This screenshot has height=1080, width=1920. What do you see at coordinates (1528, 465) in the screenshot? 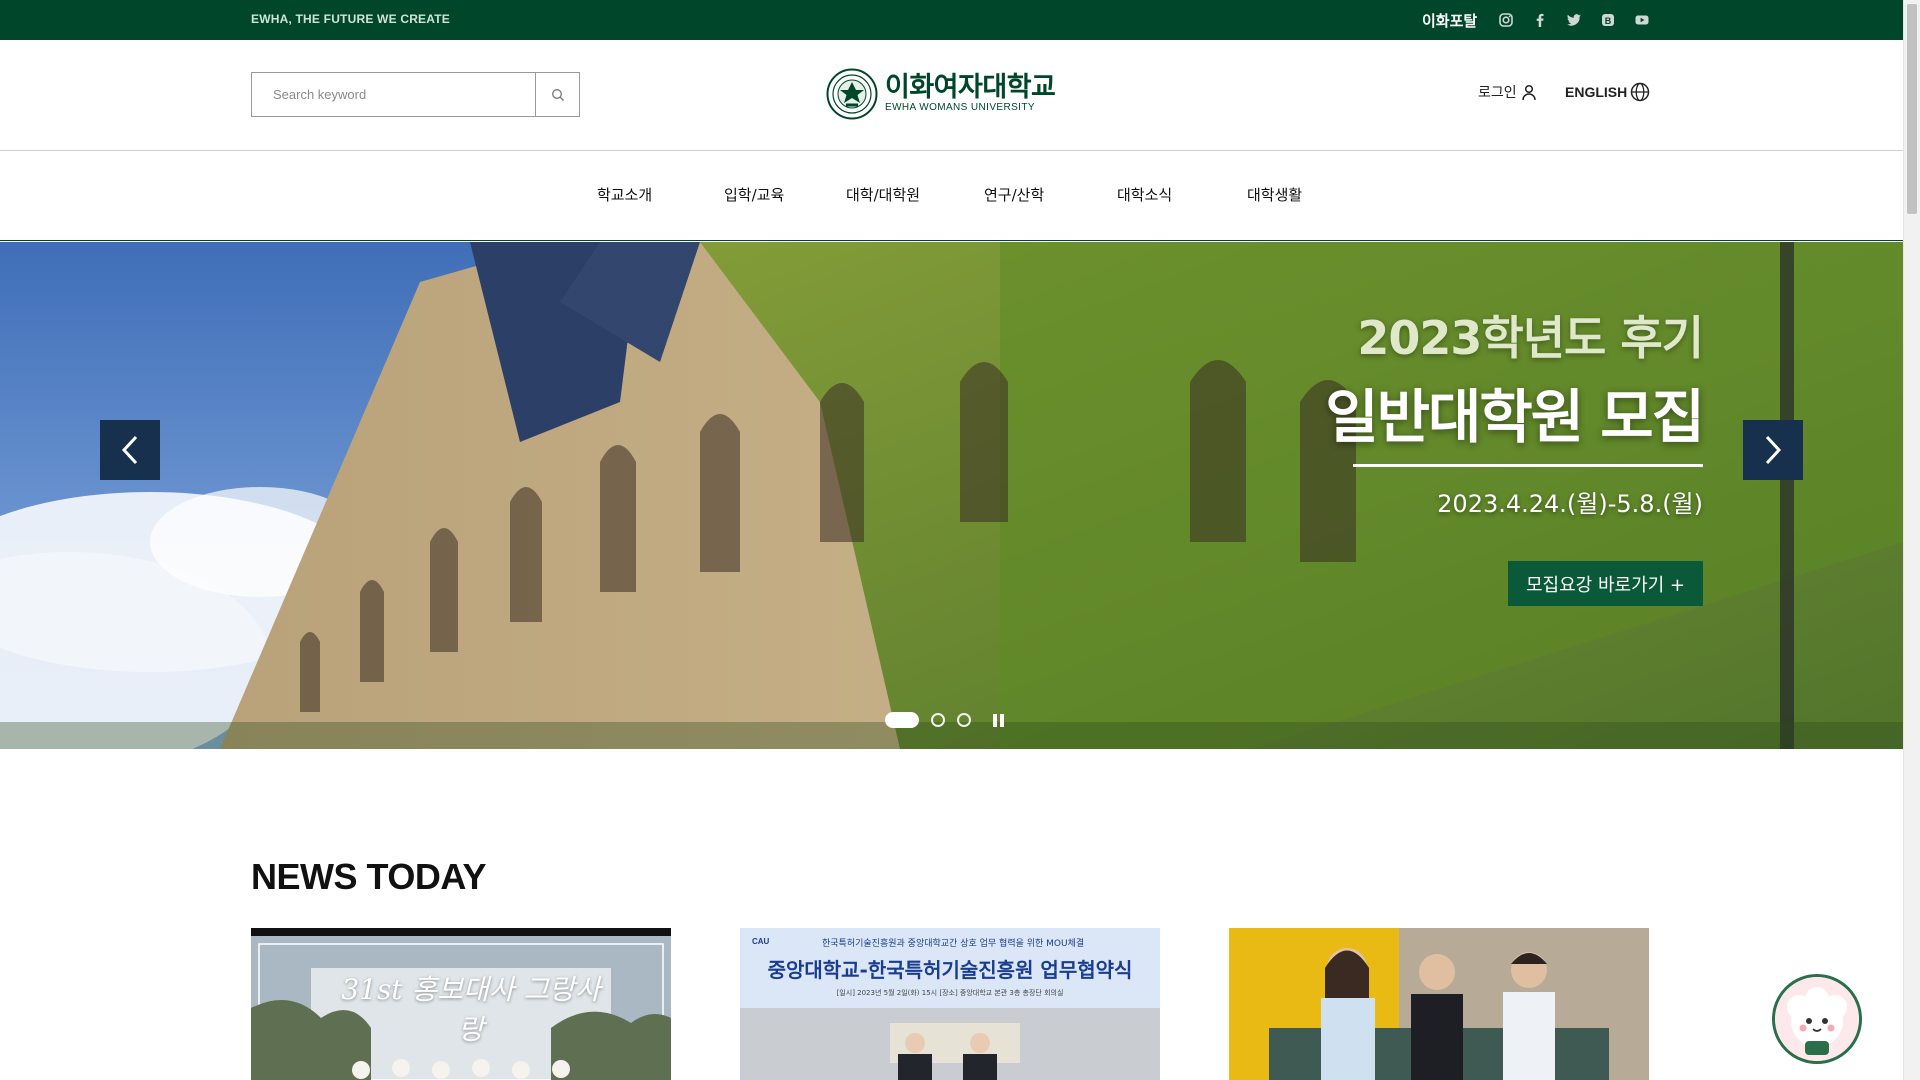
I see `hero-divider` at bounding box center [1528, 465].